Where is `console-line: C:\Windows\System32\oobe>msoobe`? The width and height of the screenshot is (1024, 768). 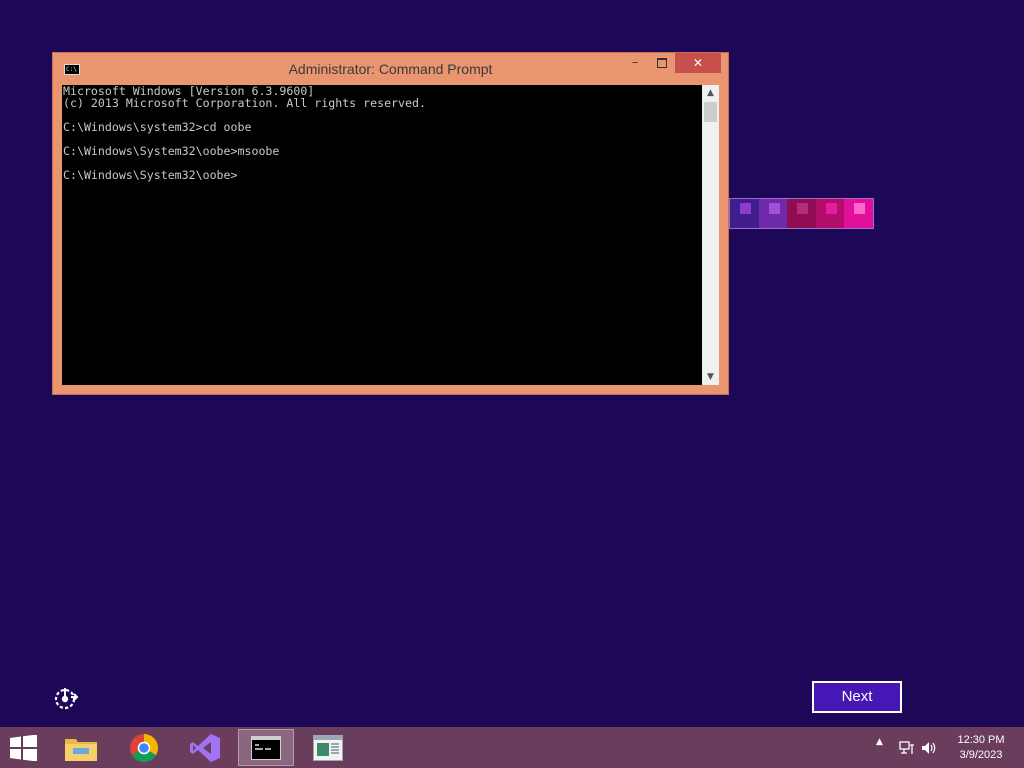 console-line: C:\Windows\System32\oobe>msoobe is located at coordinates (171, 151).